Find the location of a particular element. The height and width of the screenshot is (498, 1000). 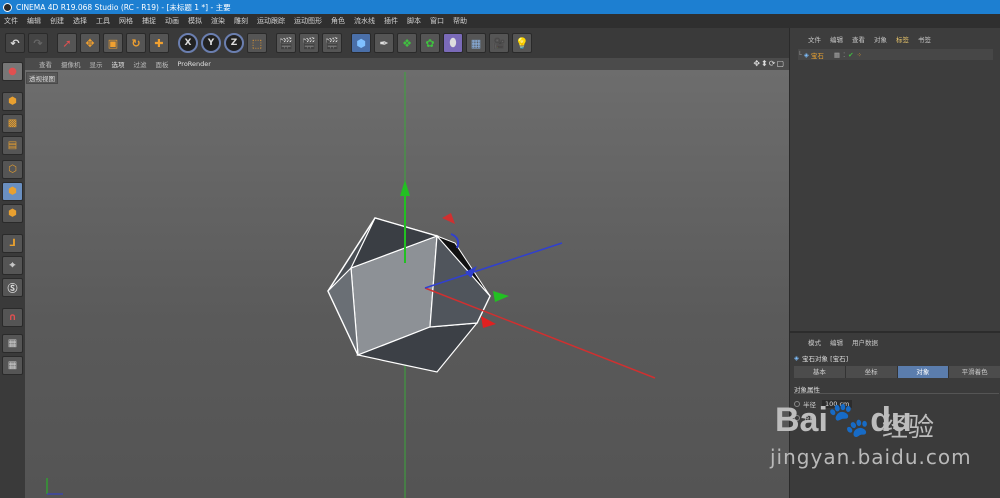

snap-button: ∩ is located at coordinates (12, 317).